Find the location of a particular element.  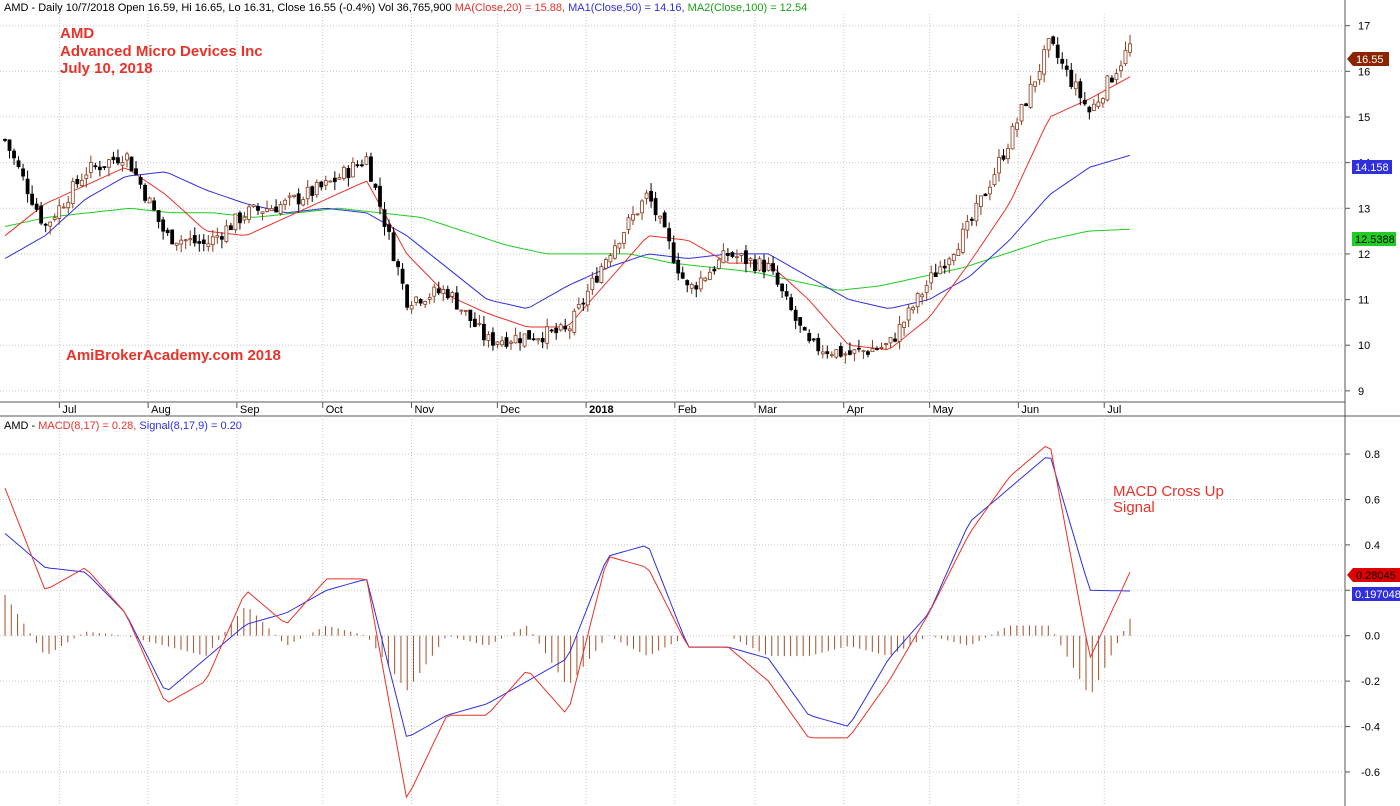

macd-y-tick-label: 0.8 is located at coordinates (1372, 455).